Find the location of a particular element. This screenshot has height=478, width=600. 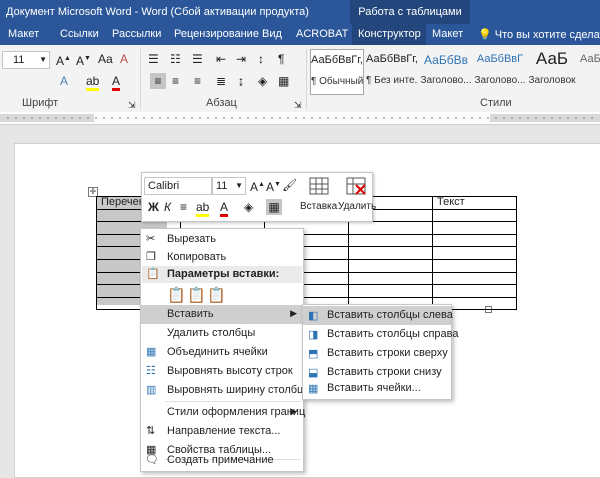

style-preview: АаБбВвГ is located at coordinates (590, 59).